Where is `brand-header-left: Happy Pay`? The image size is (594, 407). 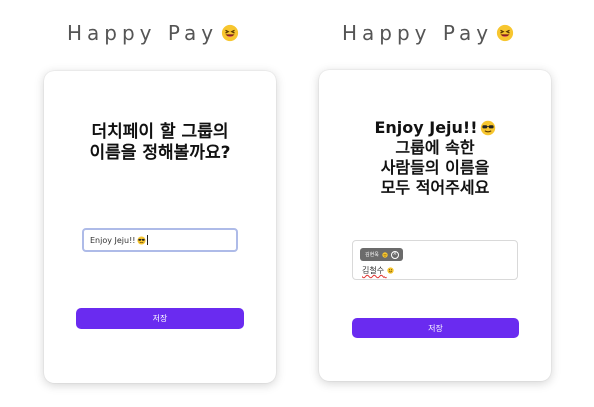 brand-header-left: Happy Pay is located at coordinates (153, 33).